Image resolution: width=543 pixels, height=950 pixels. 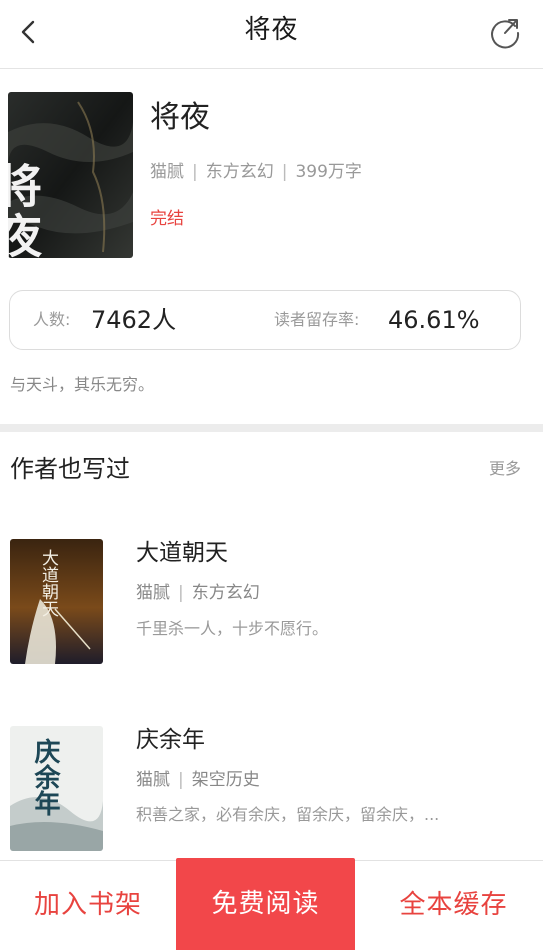 I want to click on book-cover-art: 将夜, so click(x=70, y=175).